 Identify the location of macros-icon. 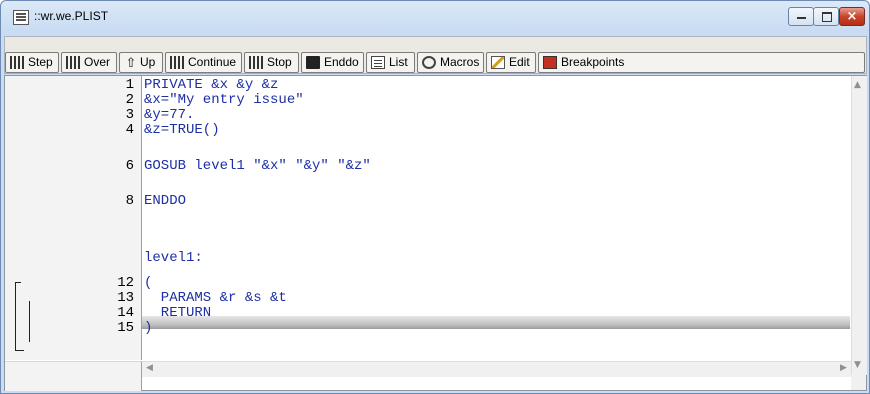
(429, 62).